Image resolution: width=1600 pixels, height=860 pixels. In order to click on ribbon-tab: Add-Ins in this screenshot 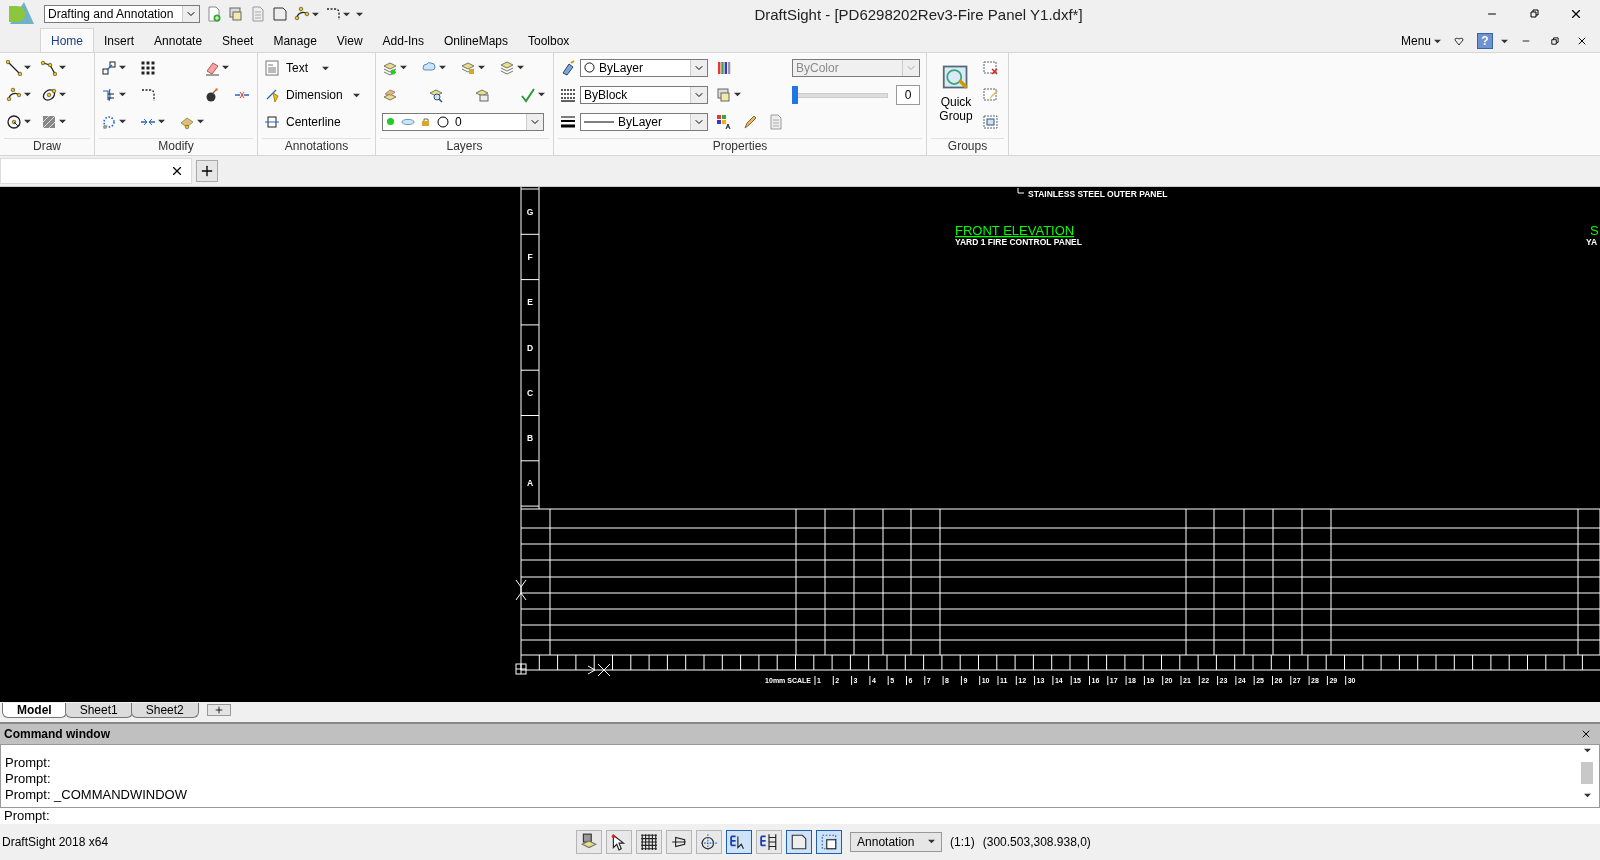, I will do `click(403, 41)`.